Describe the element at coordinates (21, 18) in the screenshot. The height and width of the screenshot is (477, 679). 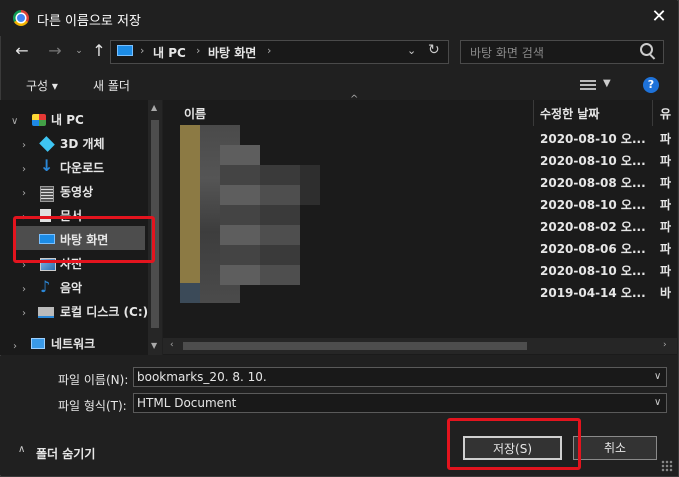
I see `chrome-icon` at that location.